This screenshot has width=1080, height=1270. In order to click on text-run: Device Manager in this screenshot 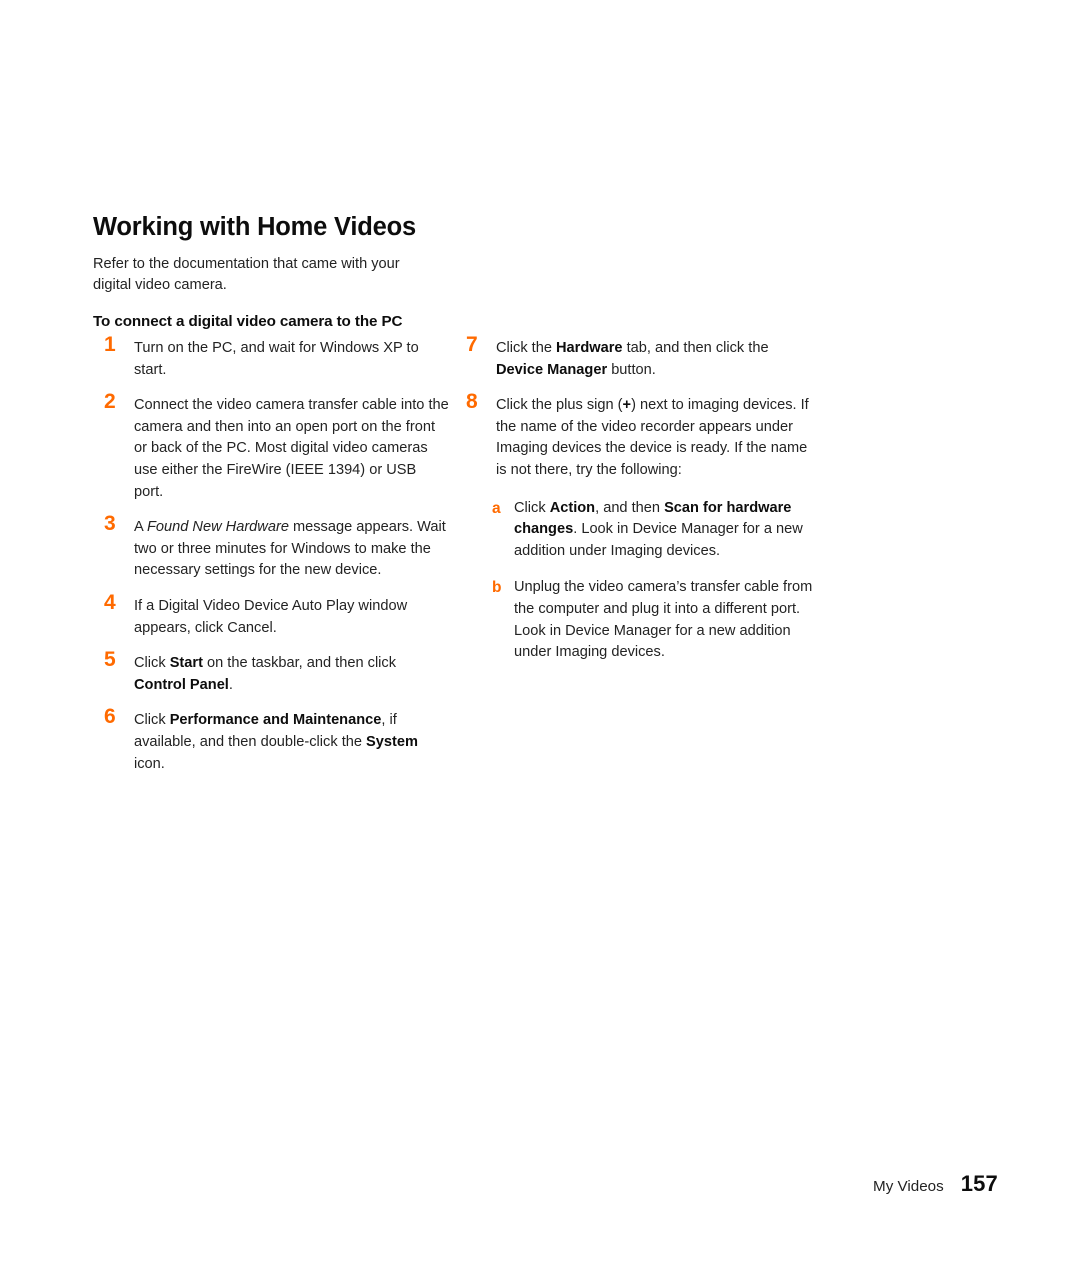, I will do `click(552, 369)`.